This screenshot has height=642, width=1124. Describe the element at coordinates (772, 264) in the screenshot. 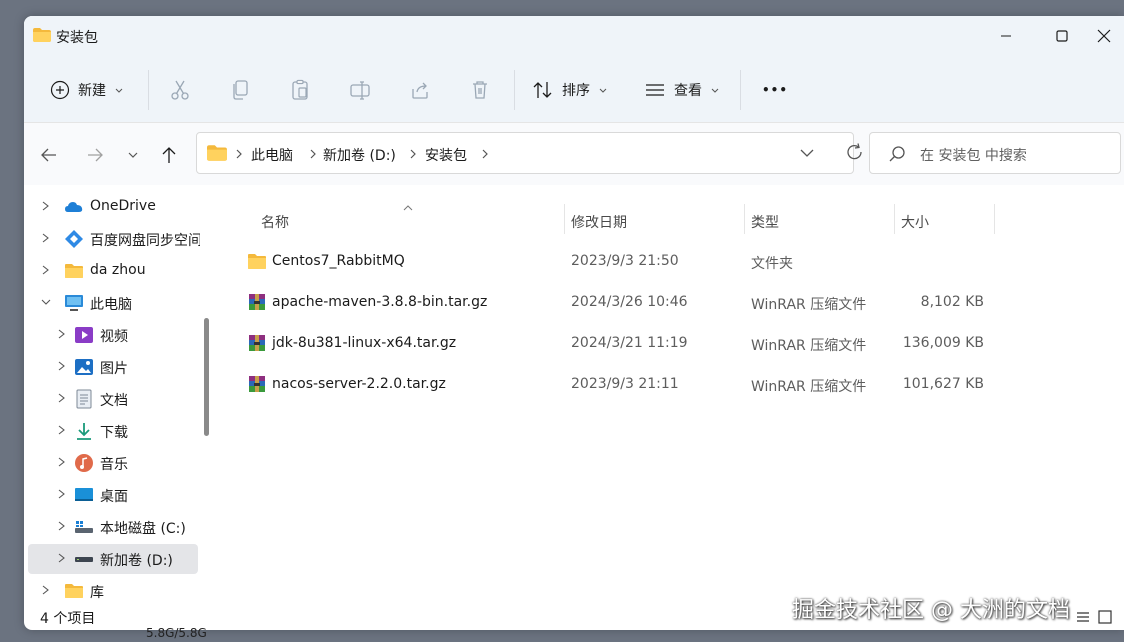

I see `file-type: 文件夹` at that location.